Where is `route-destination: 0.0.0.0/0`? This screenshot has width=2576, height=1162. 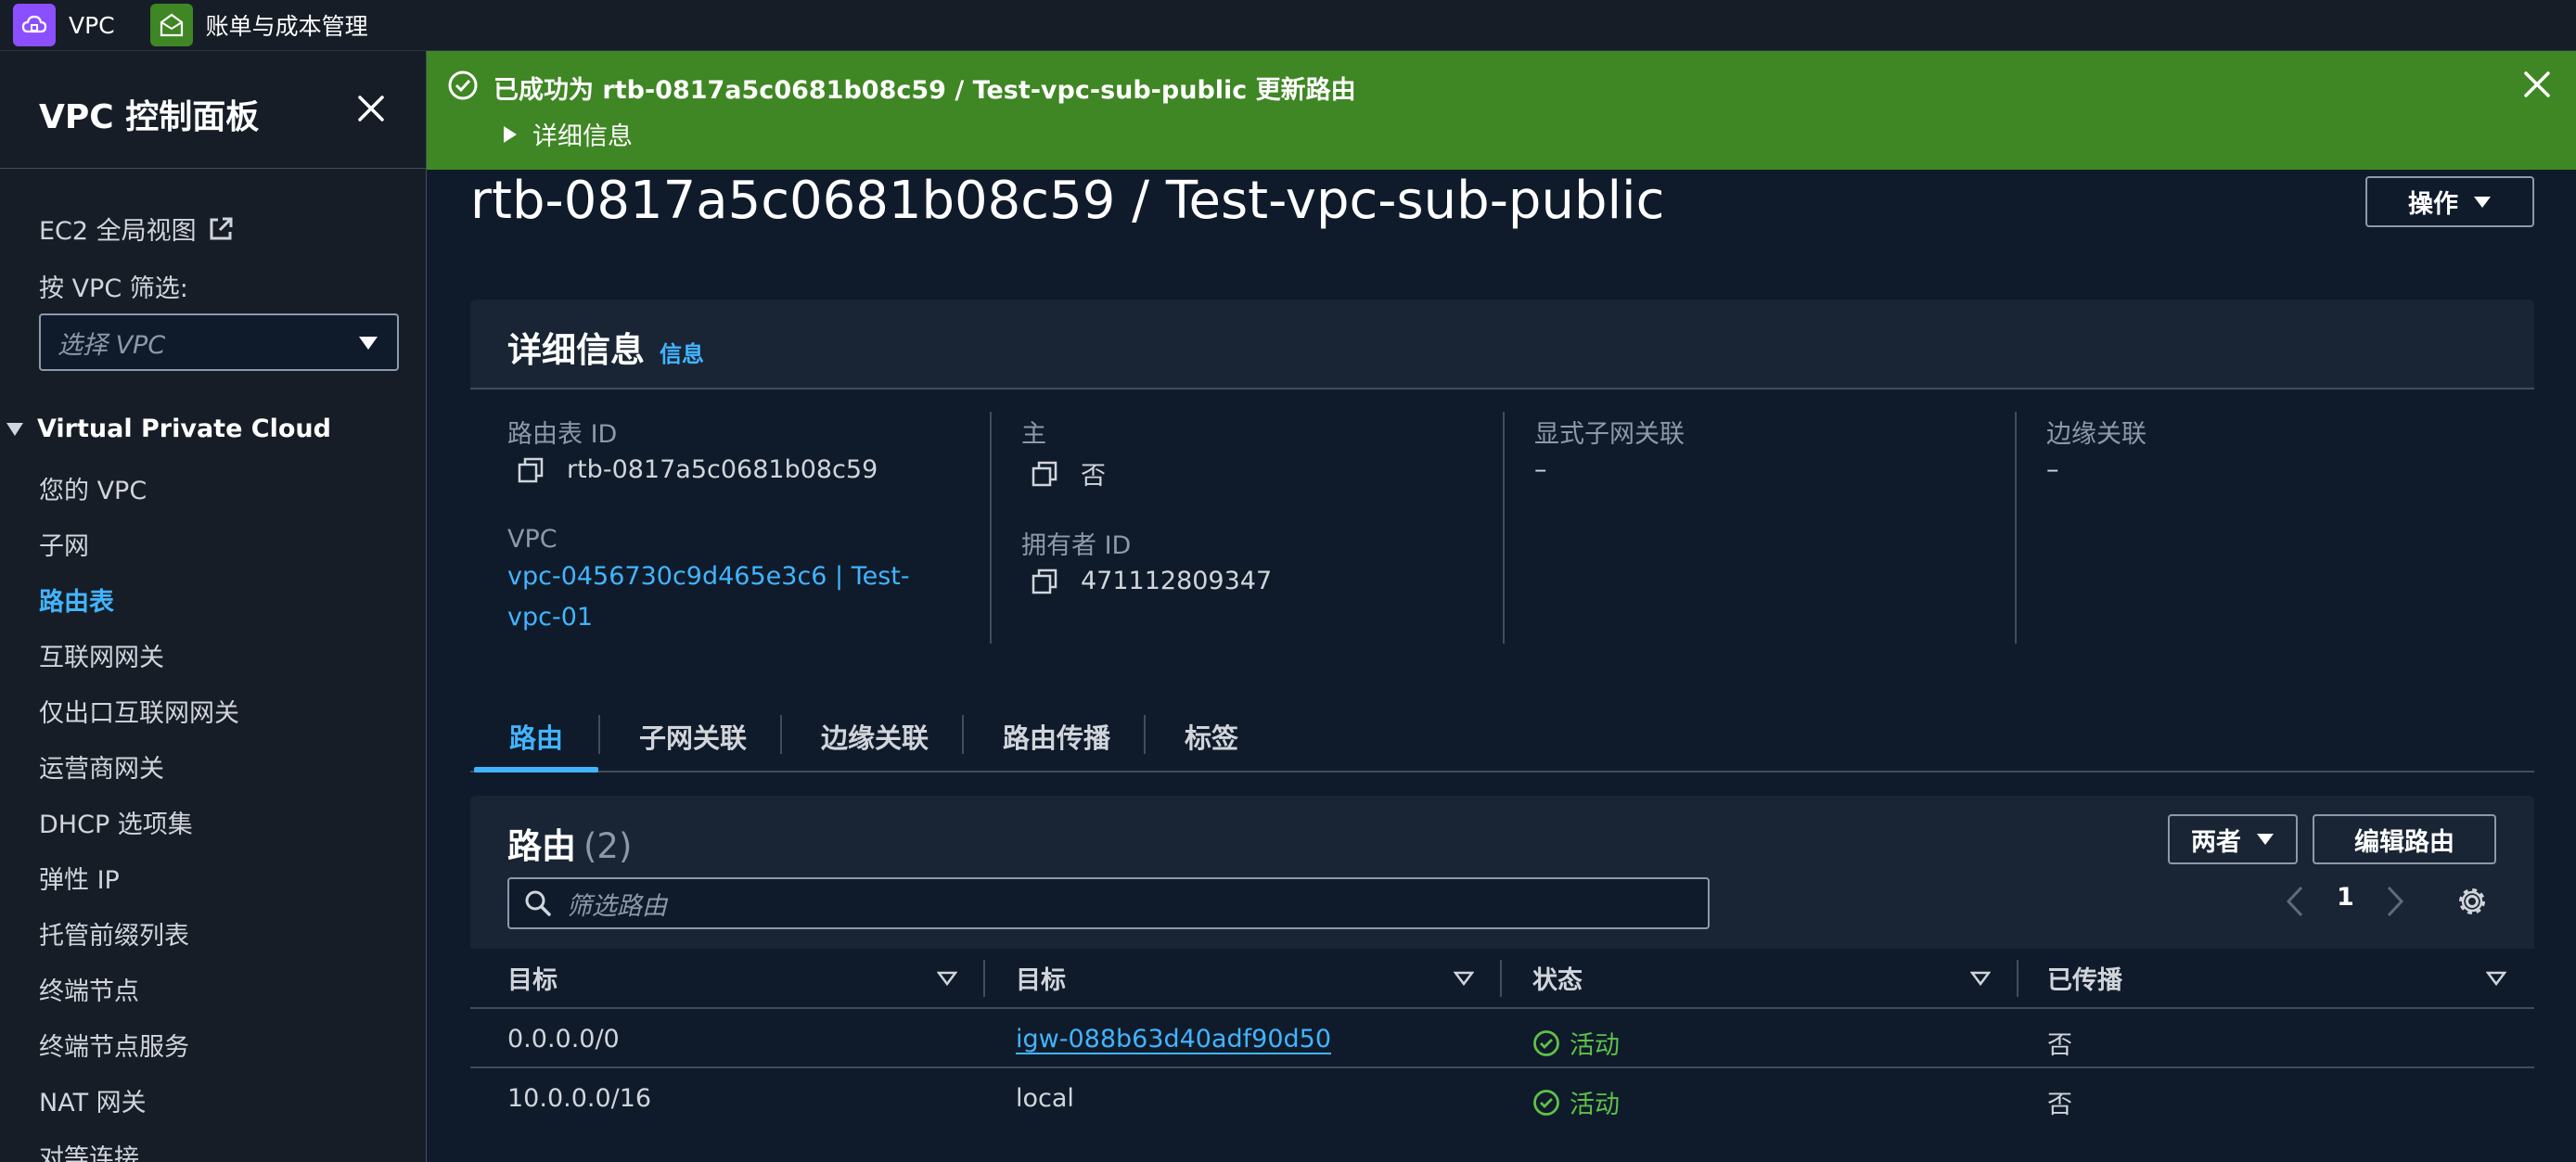 route-destination: 0.0.0.0/0 is located at coordinates (563, 1039).